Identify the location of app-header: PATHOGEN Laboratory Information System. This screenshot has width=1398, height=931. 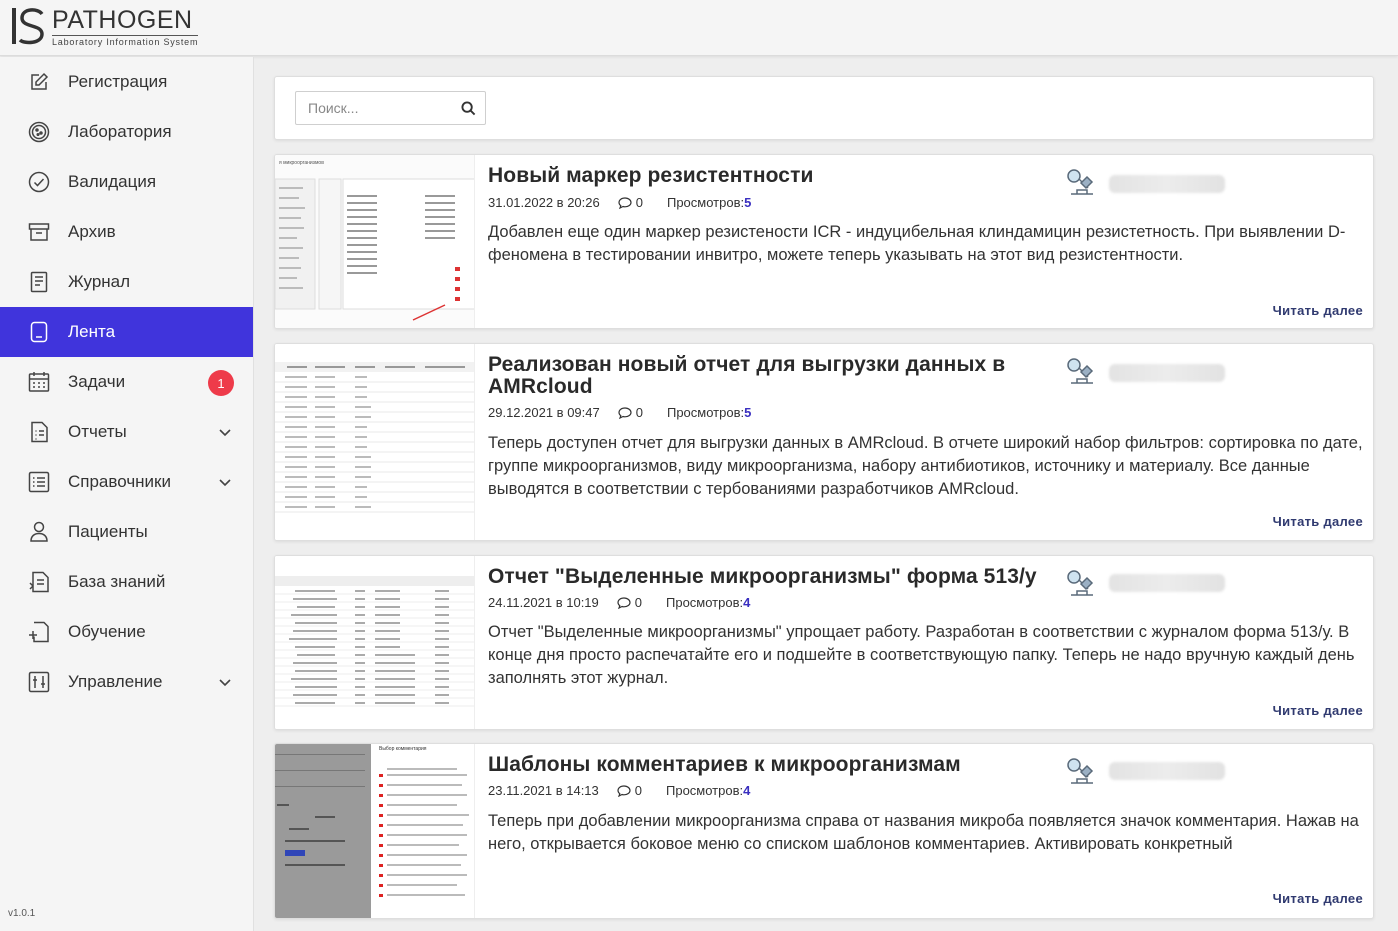
(699, 28).